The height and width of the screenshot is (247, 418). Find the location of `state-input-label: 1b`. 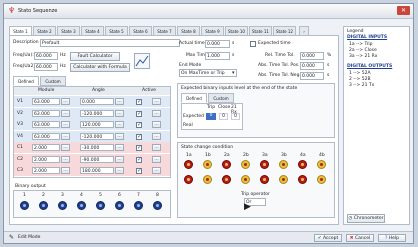

state-input-label: 1b is located at coordinates (208, 155).